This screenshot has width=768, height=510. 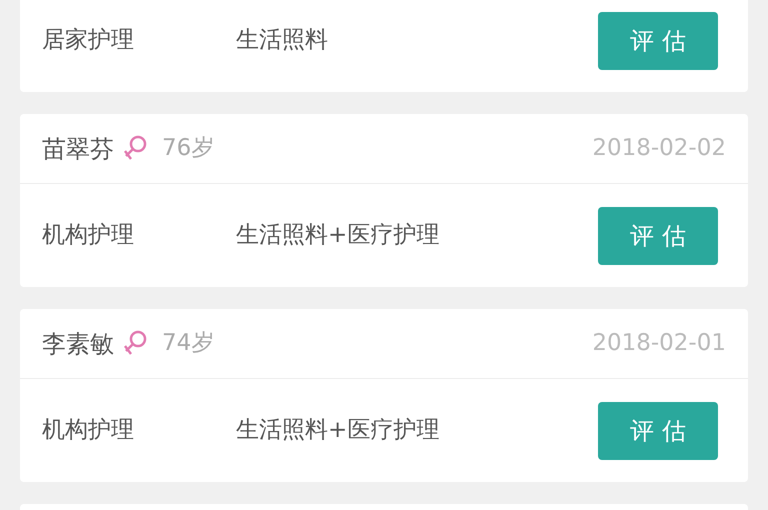 What do you see at coordinates (78, 149) in the screenshot?
I see `patient-name: 苗翠芬` at bounding box center [78, 149].